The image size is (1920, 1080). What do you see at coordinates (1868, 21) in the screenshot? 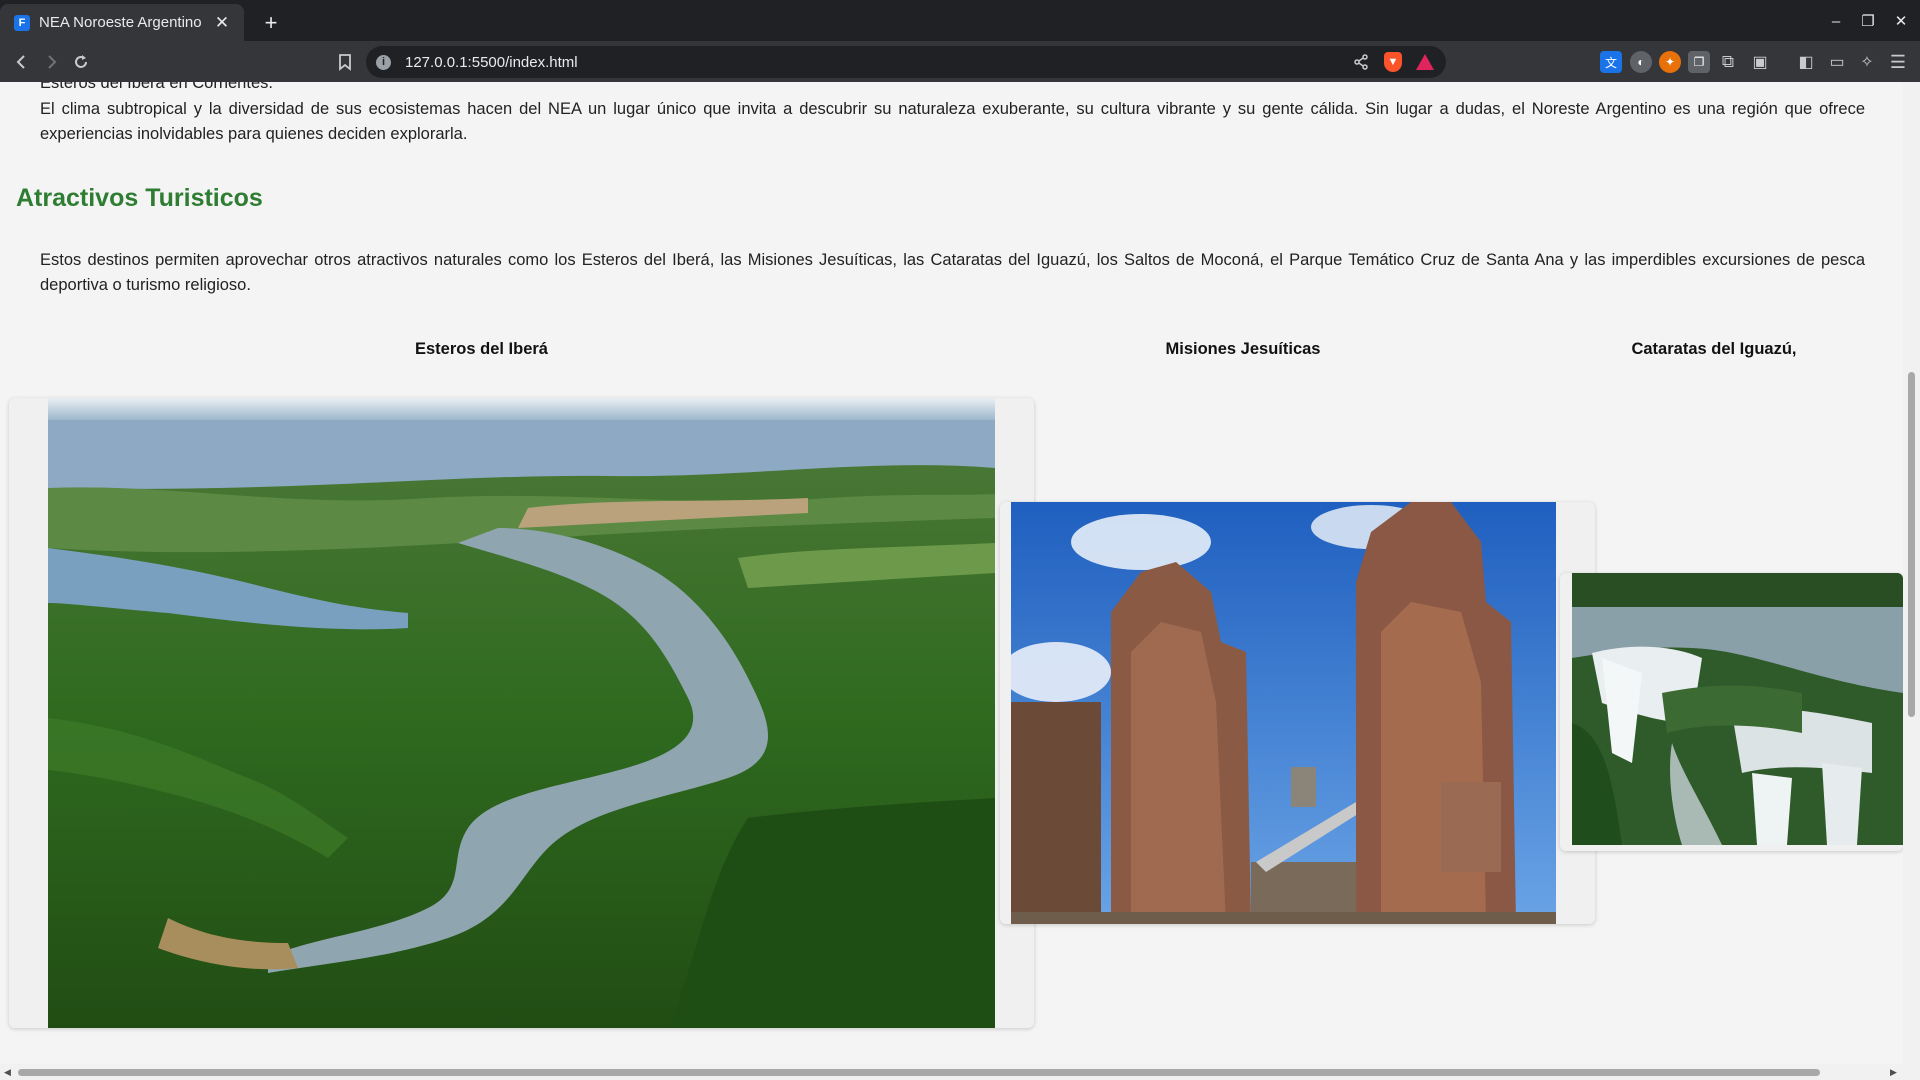
I see `restore-icon: ❐` at bounding box center [1868, 21].